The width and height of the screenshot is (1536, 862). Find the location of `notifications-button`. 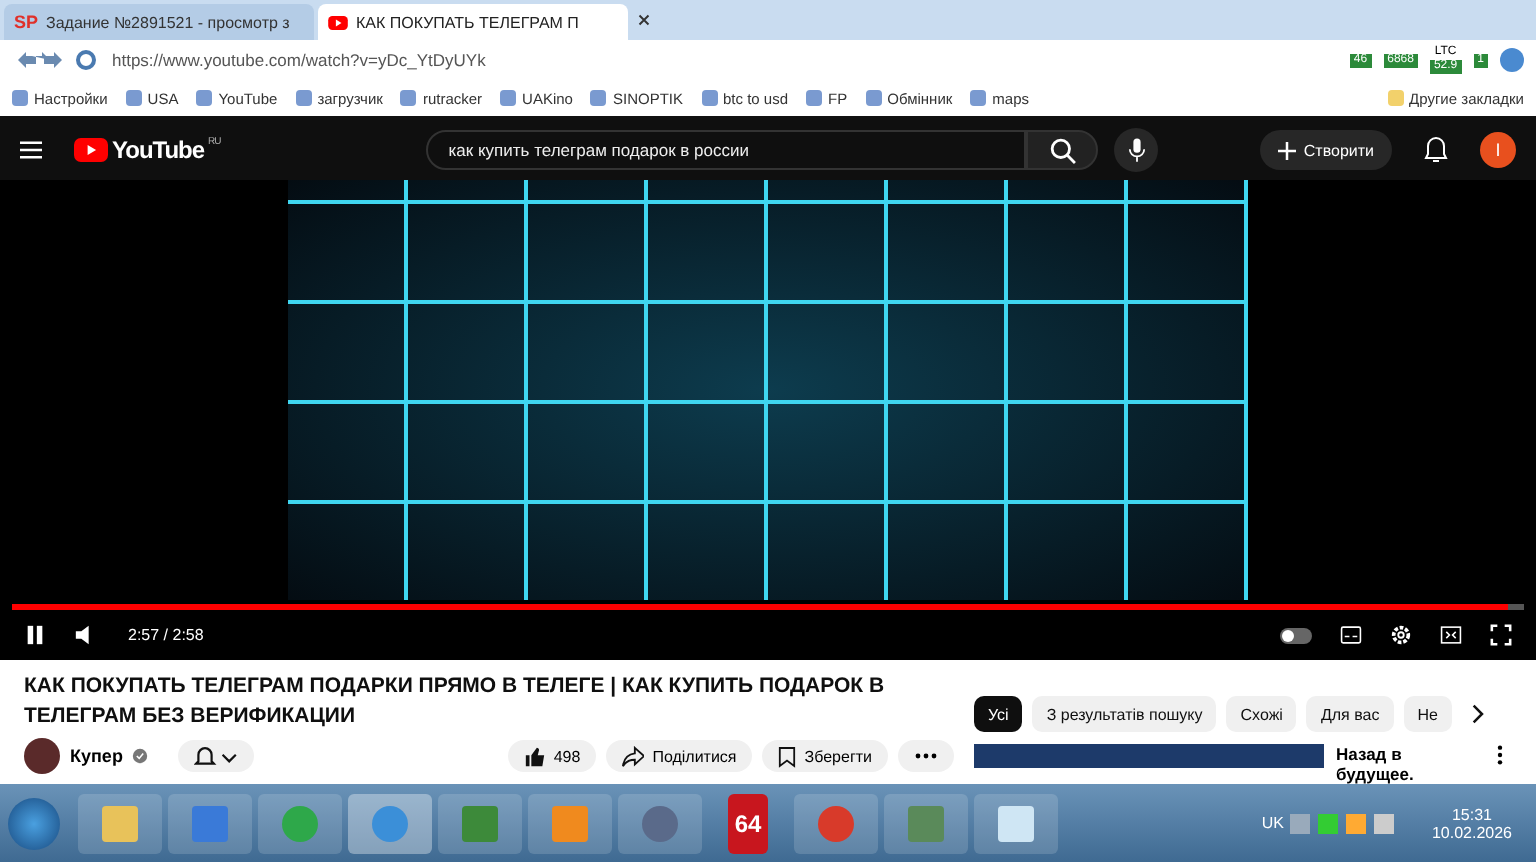

notifications-button is located at coordinates (216, 756).